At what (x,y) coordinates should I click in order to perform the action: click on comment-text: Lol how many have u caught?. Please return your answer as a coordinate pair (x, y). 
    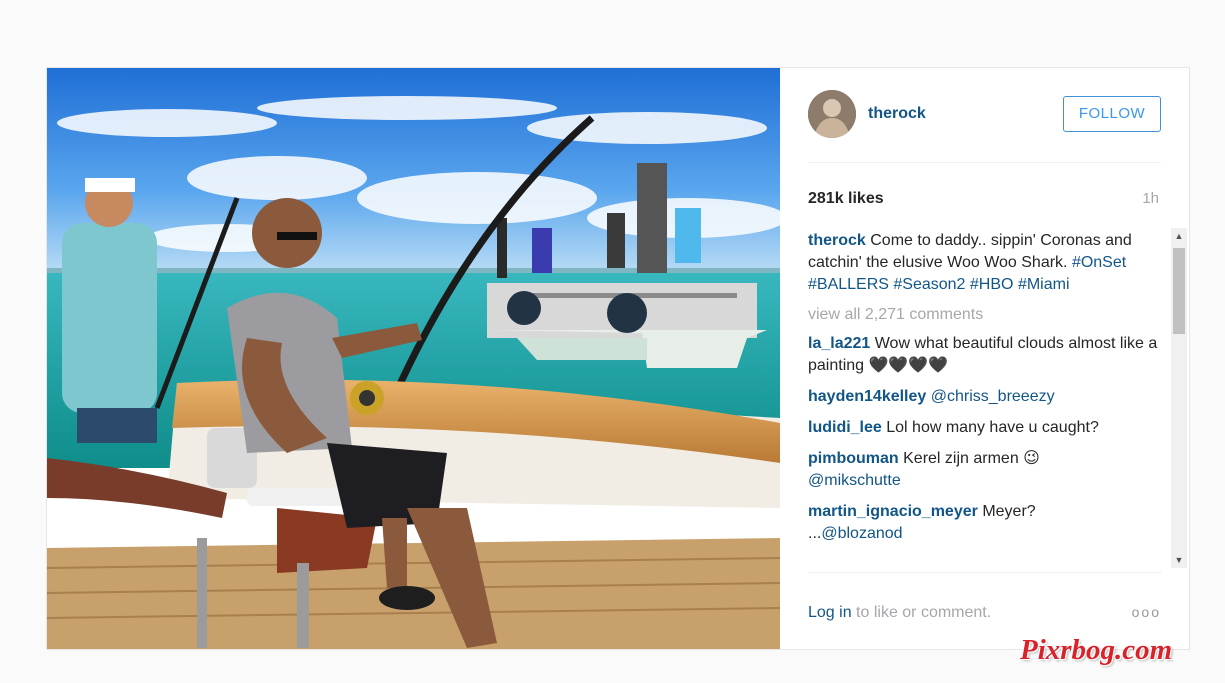
    Looking at the image, I should click on (992, 427).